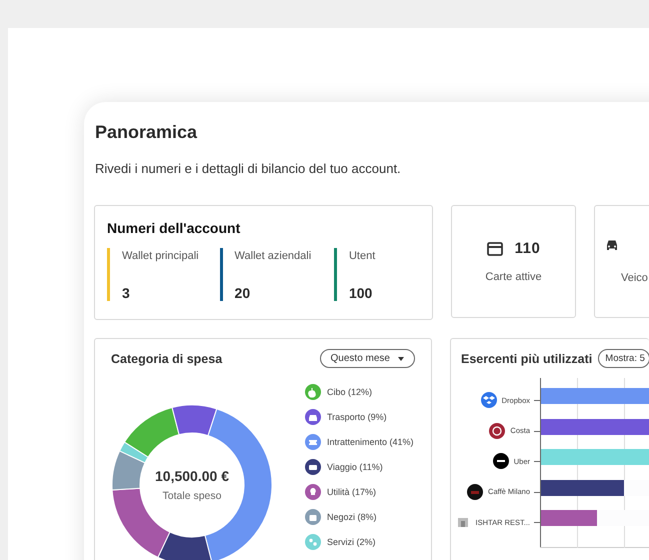  I want to click on bag-icon, so click(313, 517).